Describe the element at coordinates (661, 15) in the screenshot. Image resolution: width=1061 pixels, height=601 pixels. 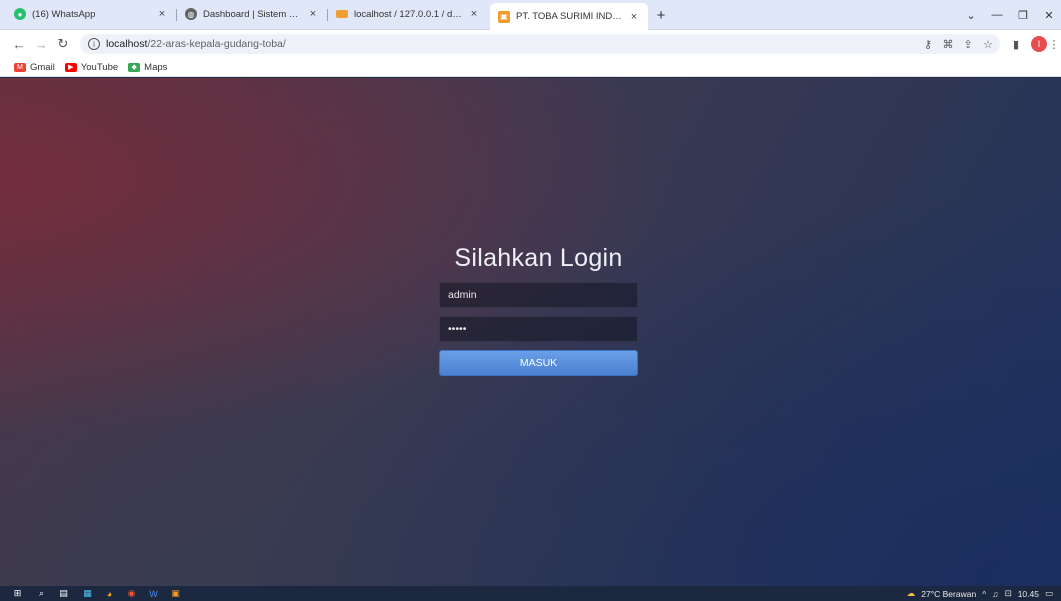
I see `new-tab-button: +` at that location.